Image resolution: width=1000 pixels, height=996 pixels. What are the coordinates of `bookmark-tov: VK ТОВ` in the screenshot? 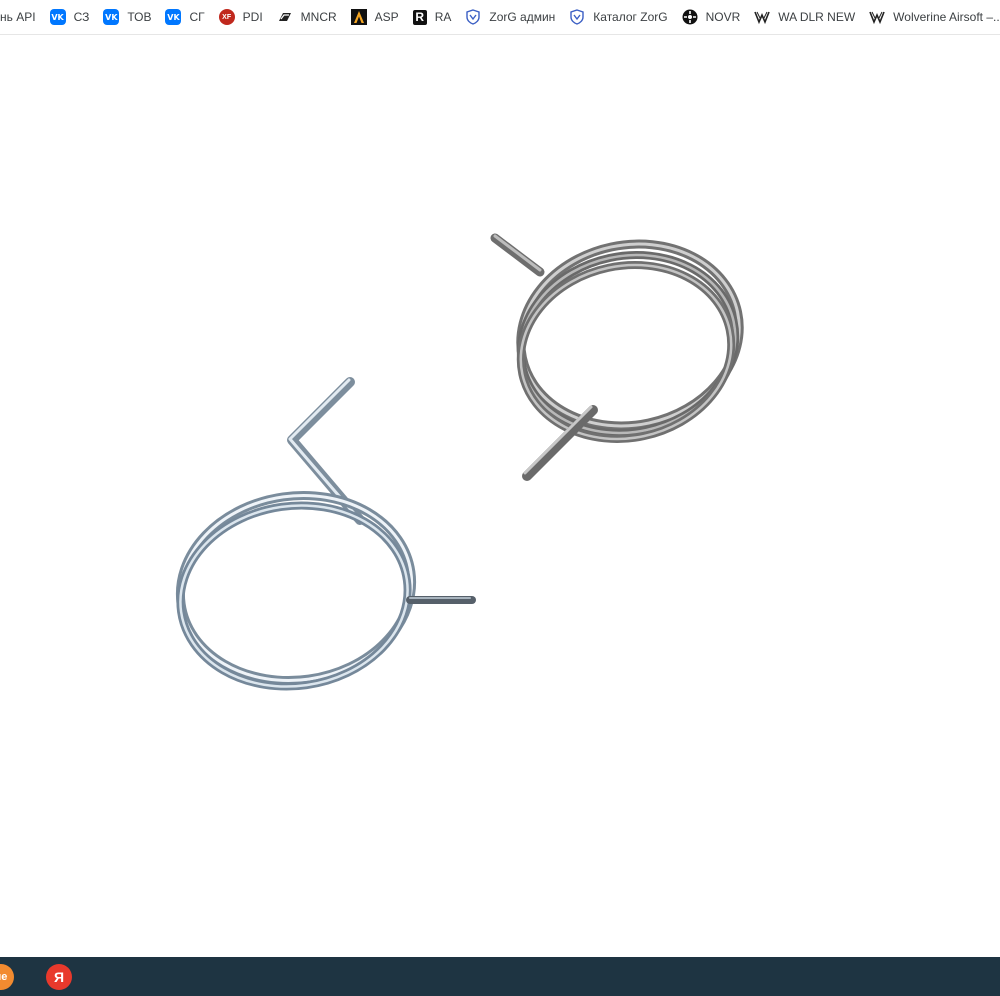 It's located at (127, 17).